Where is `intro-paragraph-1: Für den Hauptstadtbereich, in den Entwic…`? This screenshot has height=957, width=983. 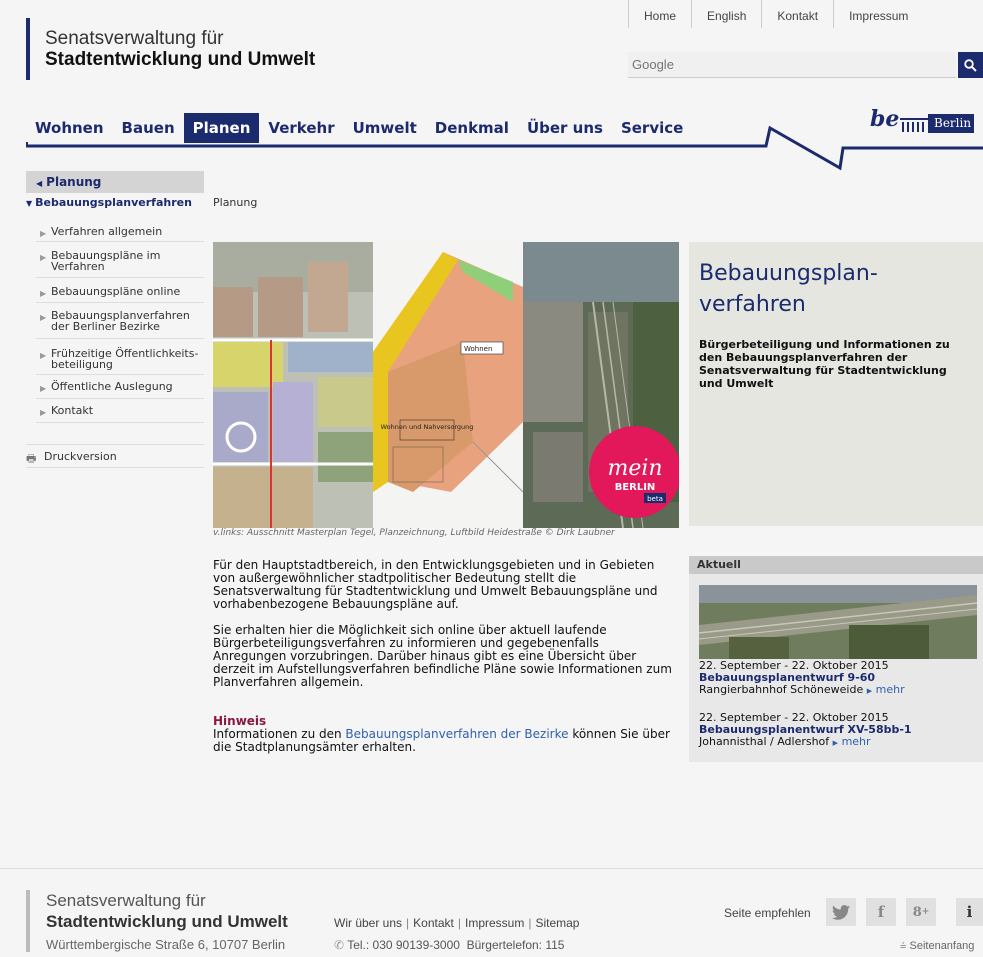 intro-paragraph-1: Für den Hauptstadtbereich, in den Entwic… is located at coordinates (435, 584).